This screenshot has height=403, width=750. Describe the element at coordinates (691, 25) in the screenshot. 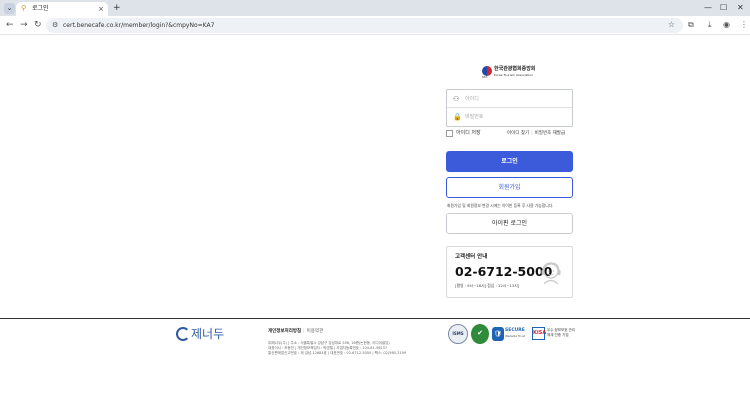

I see `extensions-icon: ⧉` at that location.